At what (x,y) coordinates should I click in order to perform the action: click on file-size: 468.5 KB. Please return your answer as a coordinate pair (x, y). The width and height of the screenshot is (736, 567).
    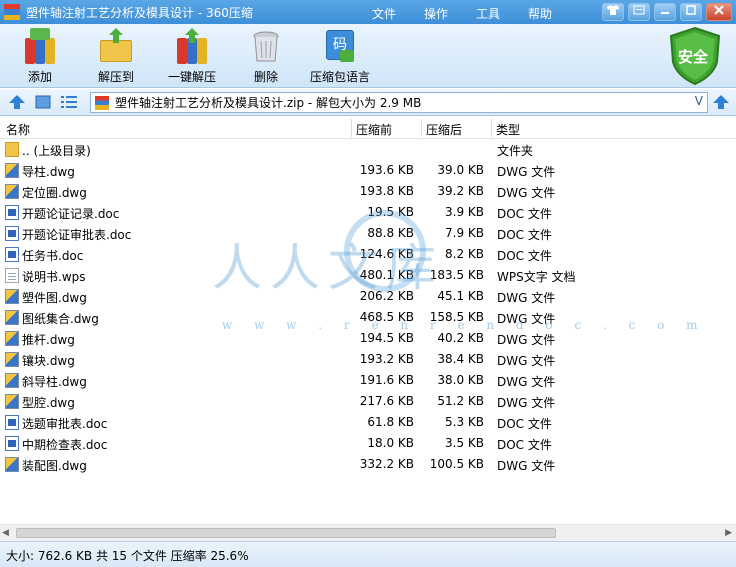
    Looking at the image, I should click on (386, 317).